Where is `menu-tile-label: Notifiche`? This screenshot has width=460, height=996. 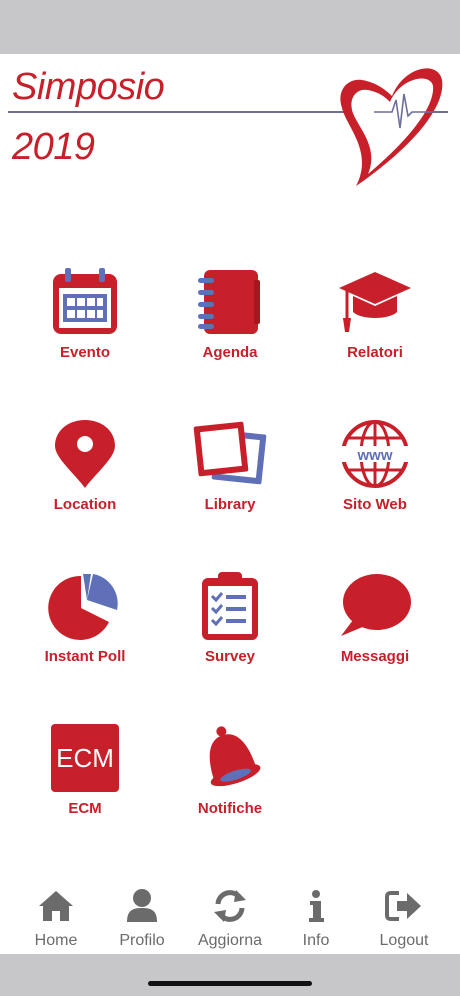 menu-tile-label: Notifiche is located at coordinates (230, 808).